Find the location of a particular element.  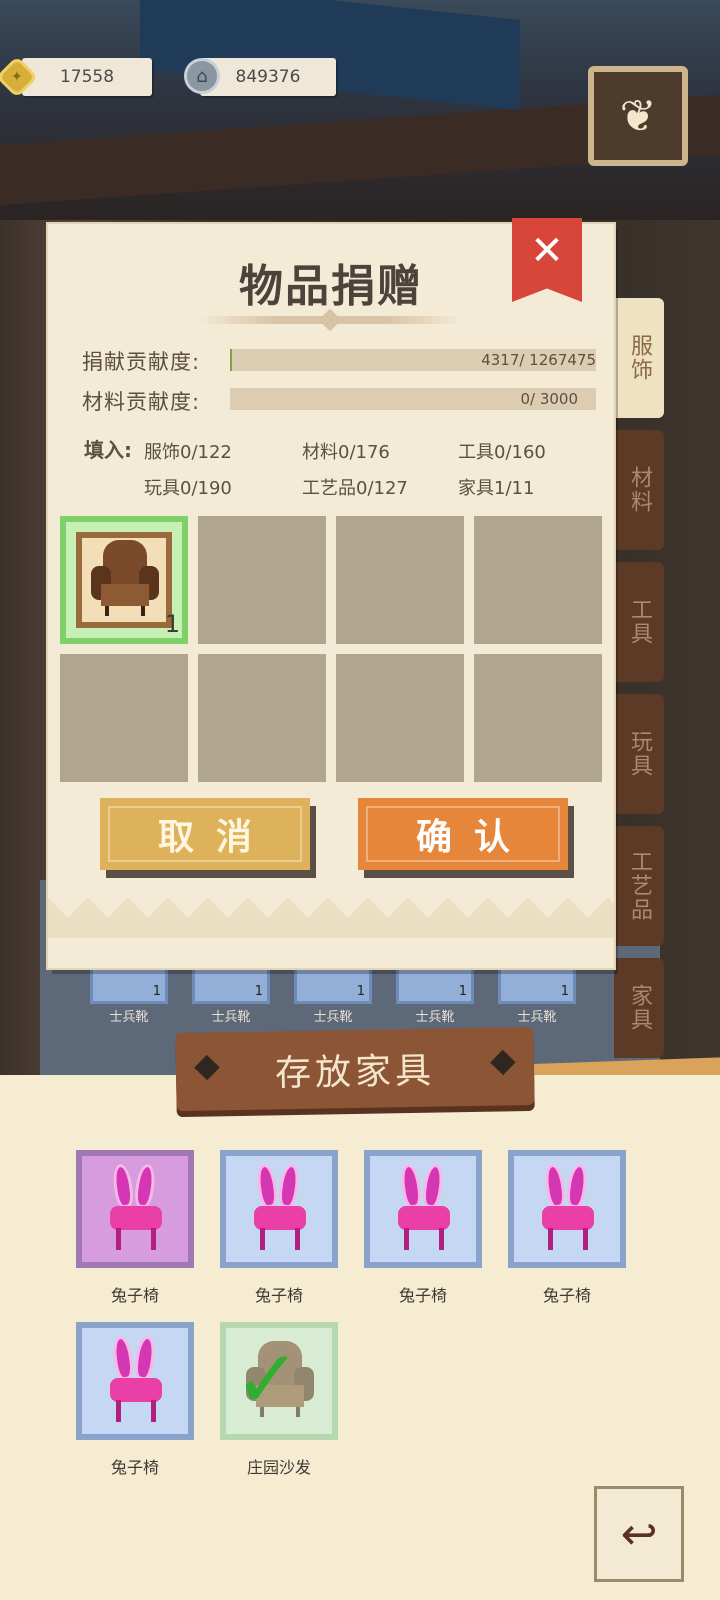

storage-item-added: ✓ is located at coordinates (279, 1381).